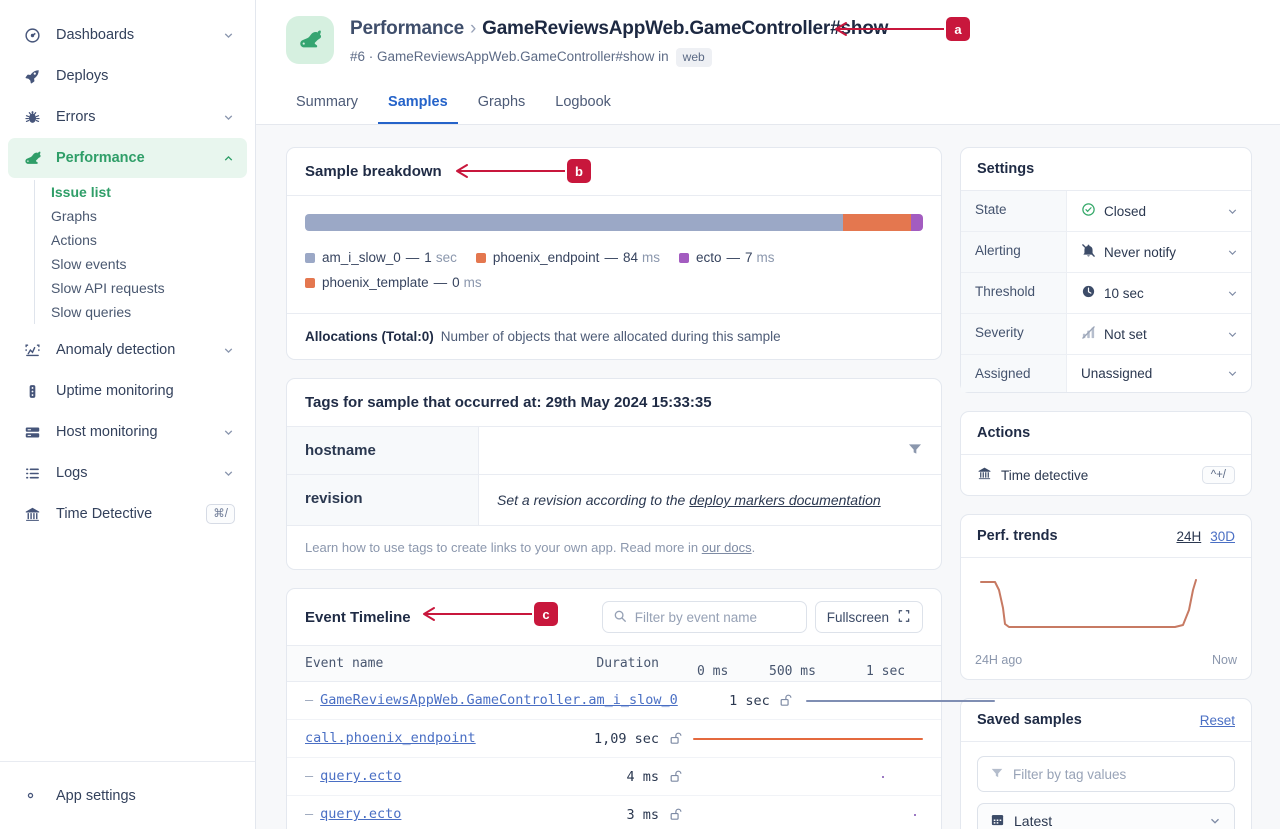 This screenshot has width=1280, height=829. Describe the element at coordinates (127, 514) in the screenshot. I see `sidebar-item-time-detective: Time Detective ⌘/` at that location.